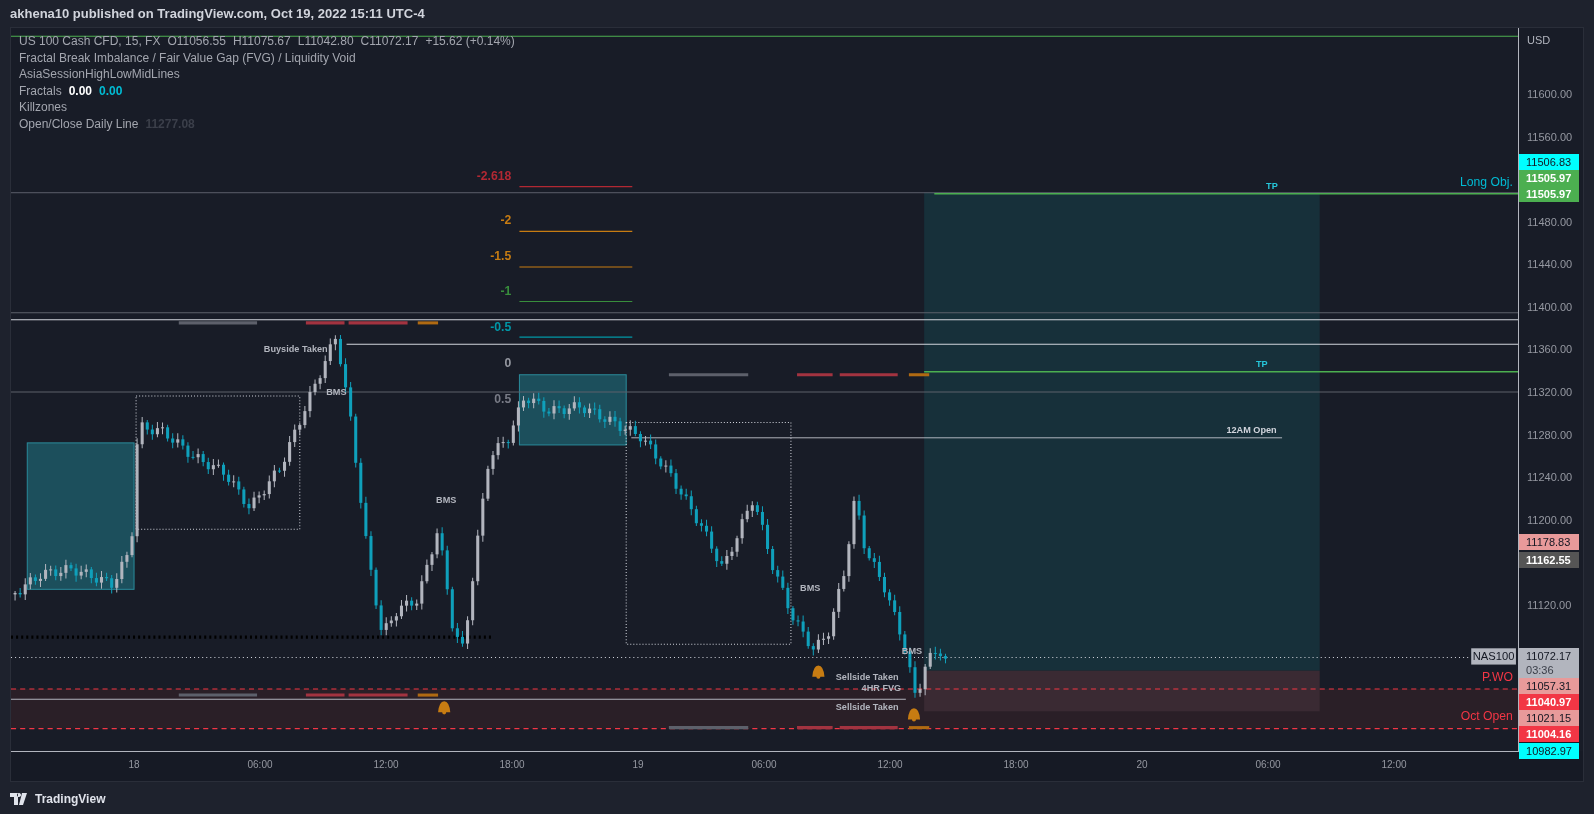 The height and width of the screenshot is (814, 1594). I want to click on price-label: 11506.83, so click(1549, 162).